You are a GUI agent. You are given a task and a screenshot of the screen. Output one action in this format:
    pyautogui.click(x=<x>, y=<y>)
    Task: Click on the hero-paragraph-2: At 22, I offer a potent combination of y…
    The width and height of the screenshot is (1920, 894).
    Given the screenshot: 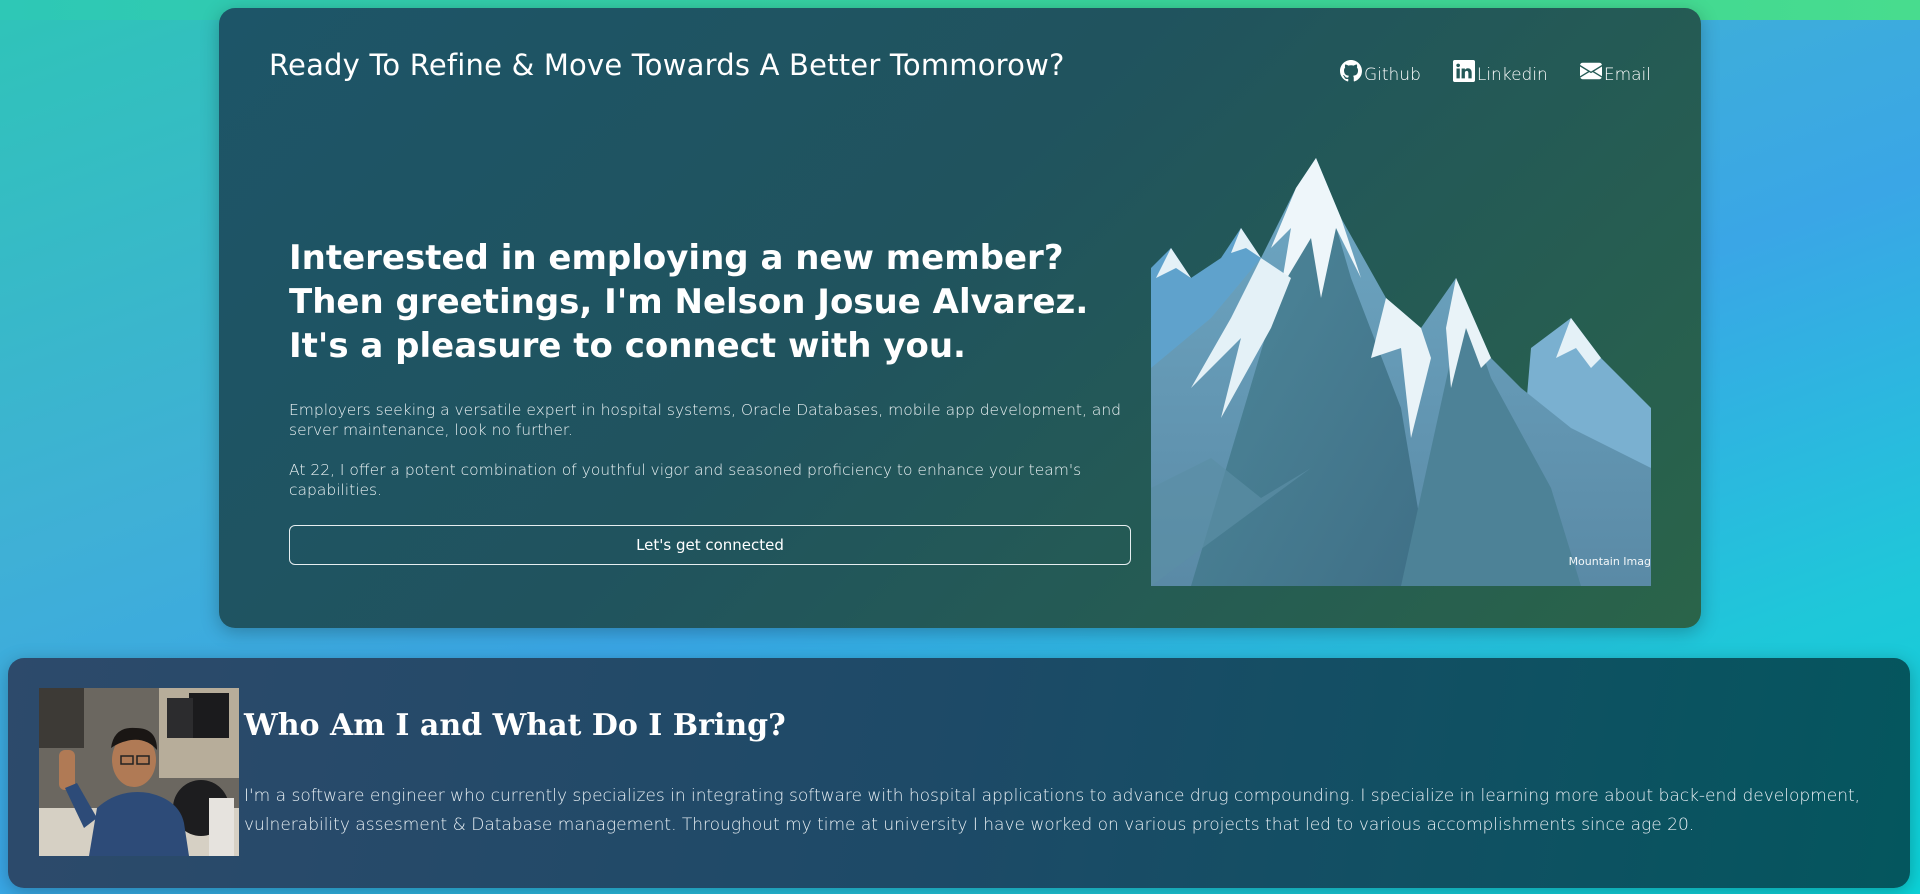 What is the action you would take?
    pyautogui.click(x=685, y=480)
    